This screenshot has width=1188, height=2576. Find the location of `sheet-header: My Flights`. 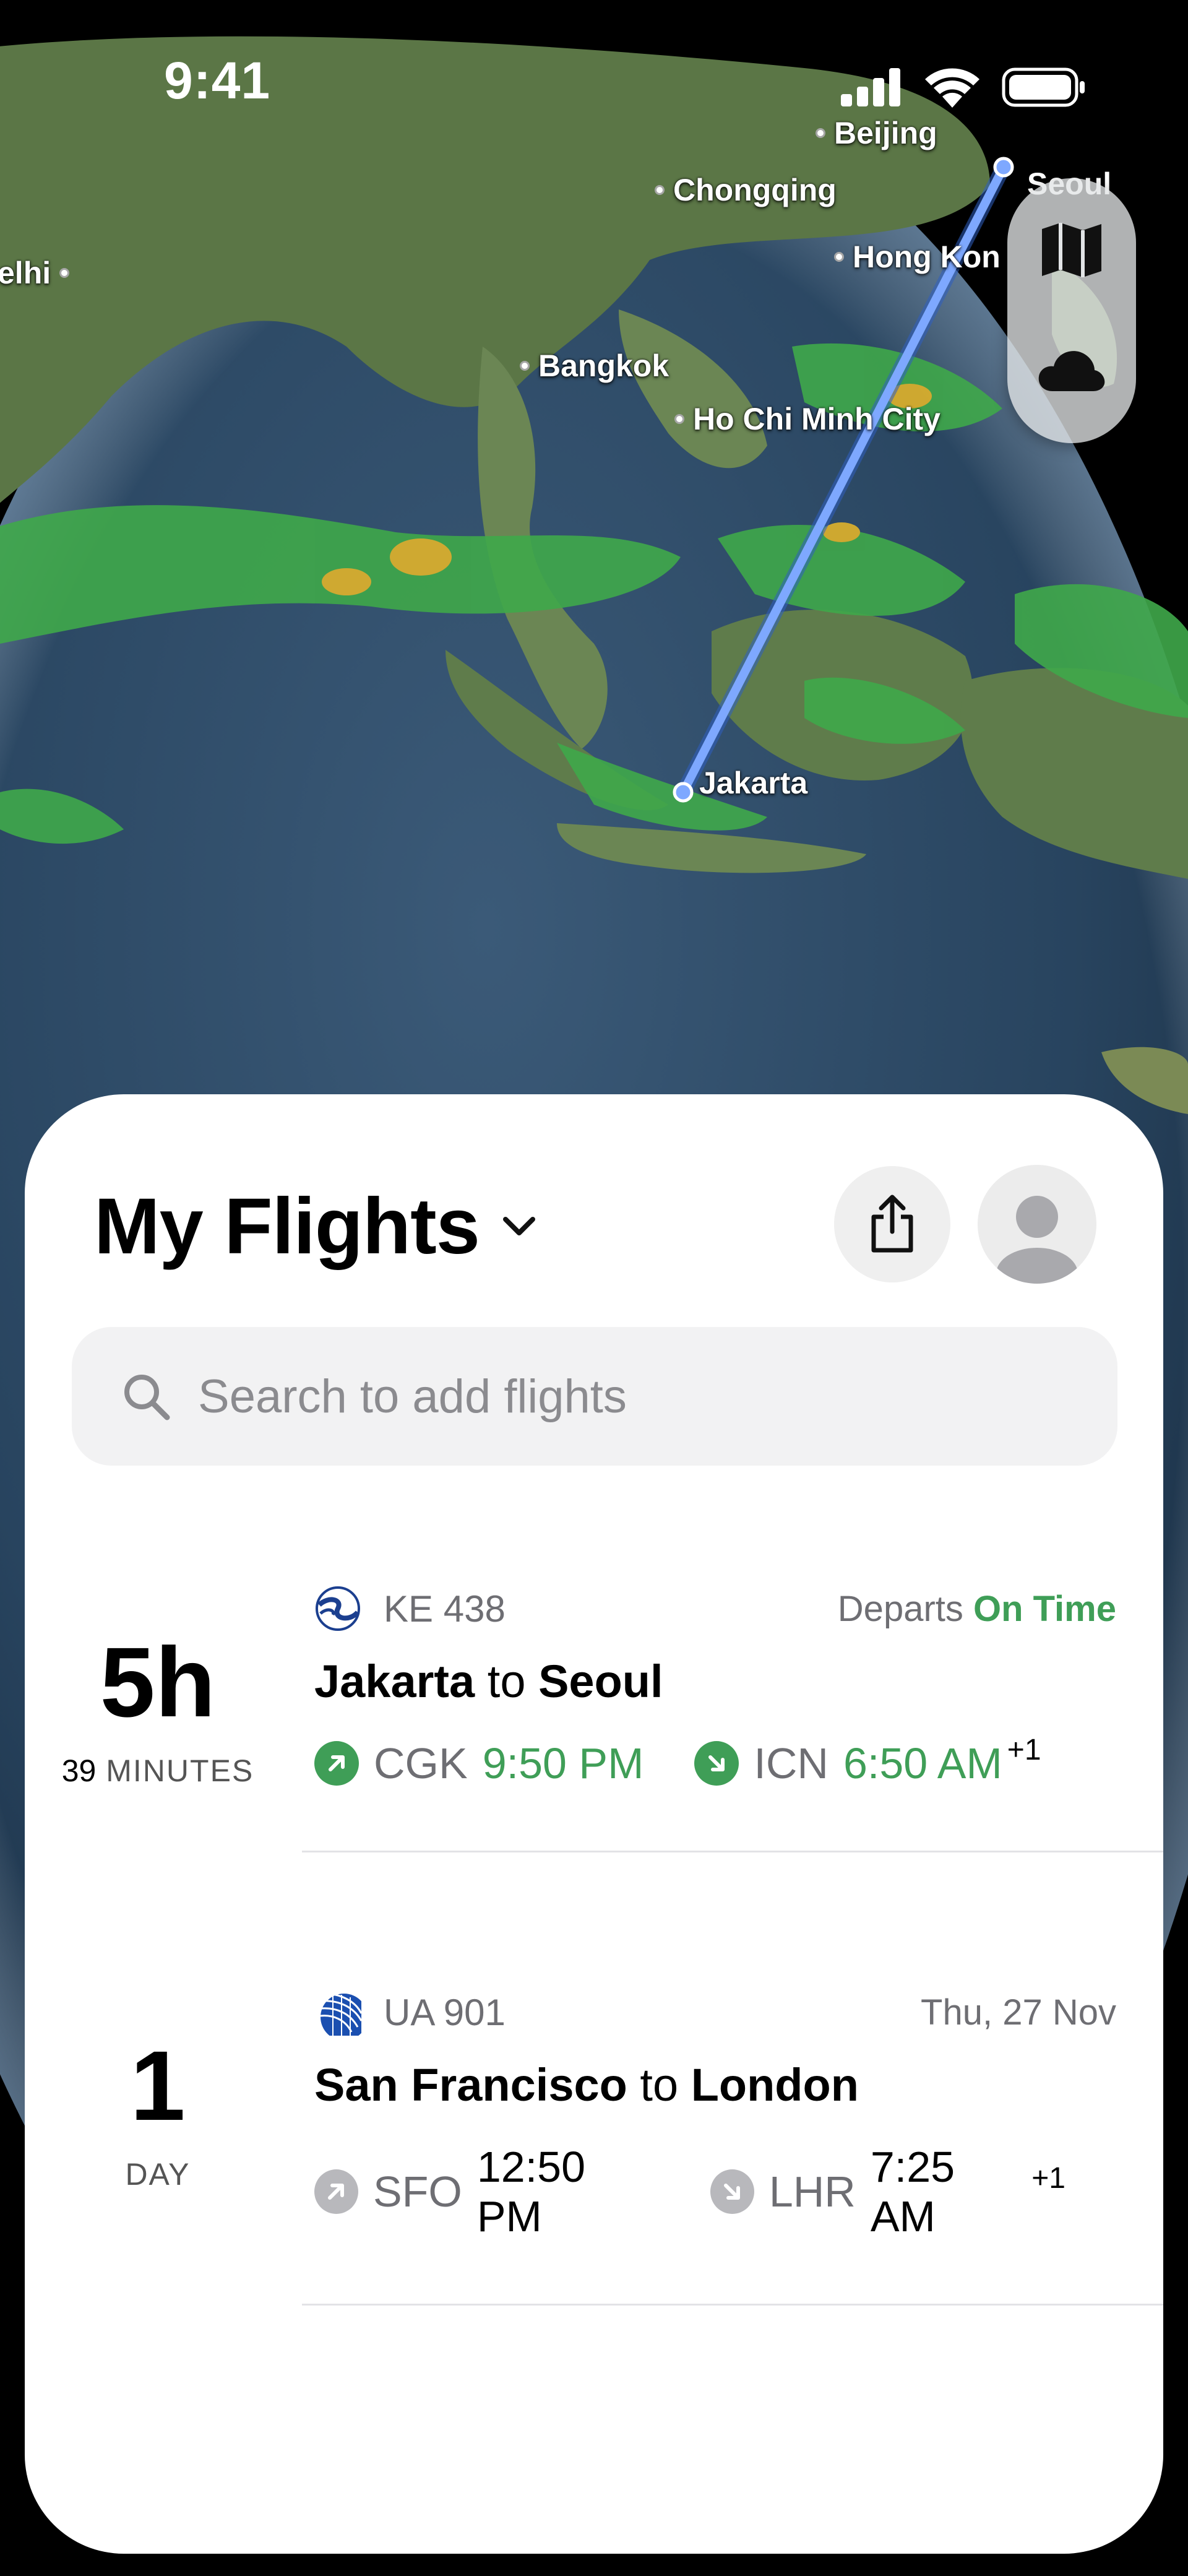

sheet-header: My Flights is located at coordinates (594, 1211).